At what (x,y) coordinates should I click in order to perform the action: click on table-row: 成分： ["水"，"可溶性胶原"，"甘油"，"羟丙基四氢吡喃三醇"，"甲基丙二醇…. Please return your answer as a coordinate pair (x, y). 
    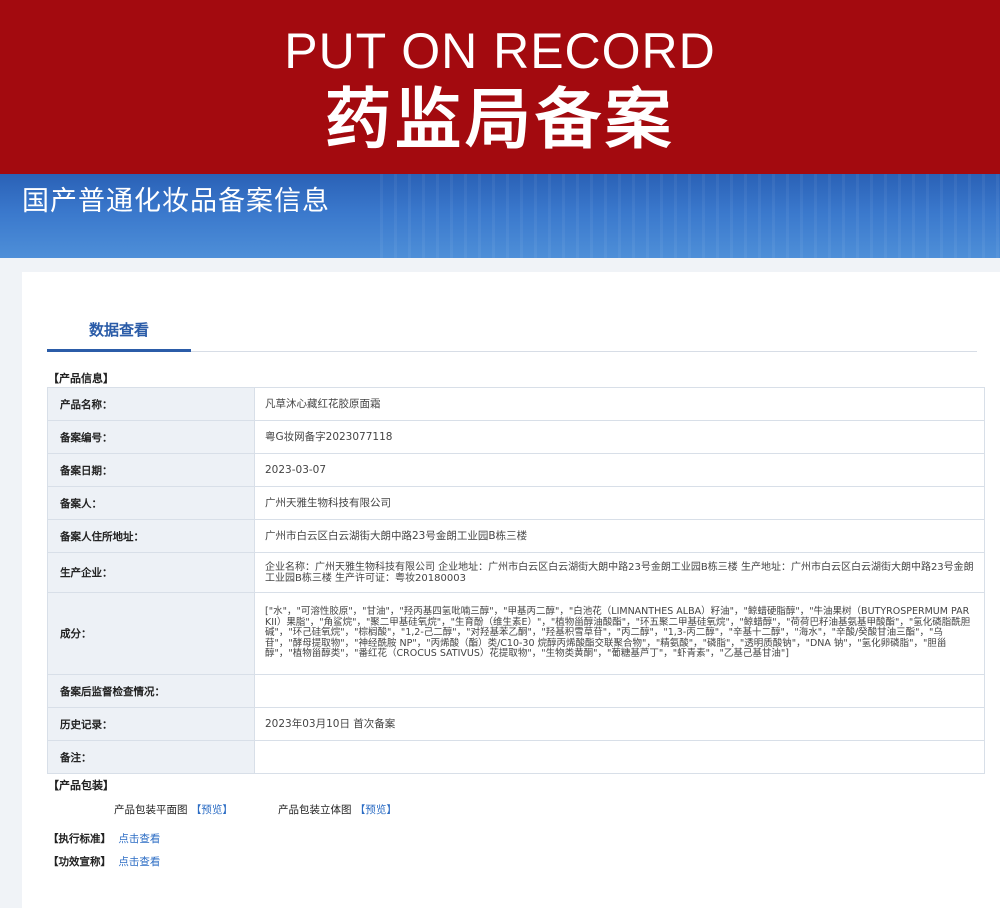
    Looking at the image, I should click on (516, 633).